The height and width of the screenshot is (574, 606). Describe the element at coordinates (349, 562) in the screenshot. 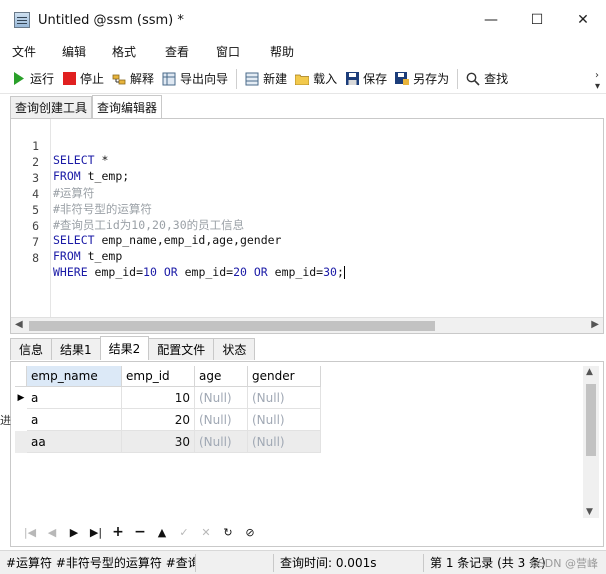

I see `status-query-time: 查询时间: 0.001s` at that location.